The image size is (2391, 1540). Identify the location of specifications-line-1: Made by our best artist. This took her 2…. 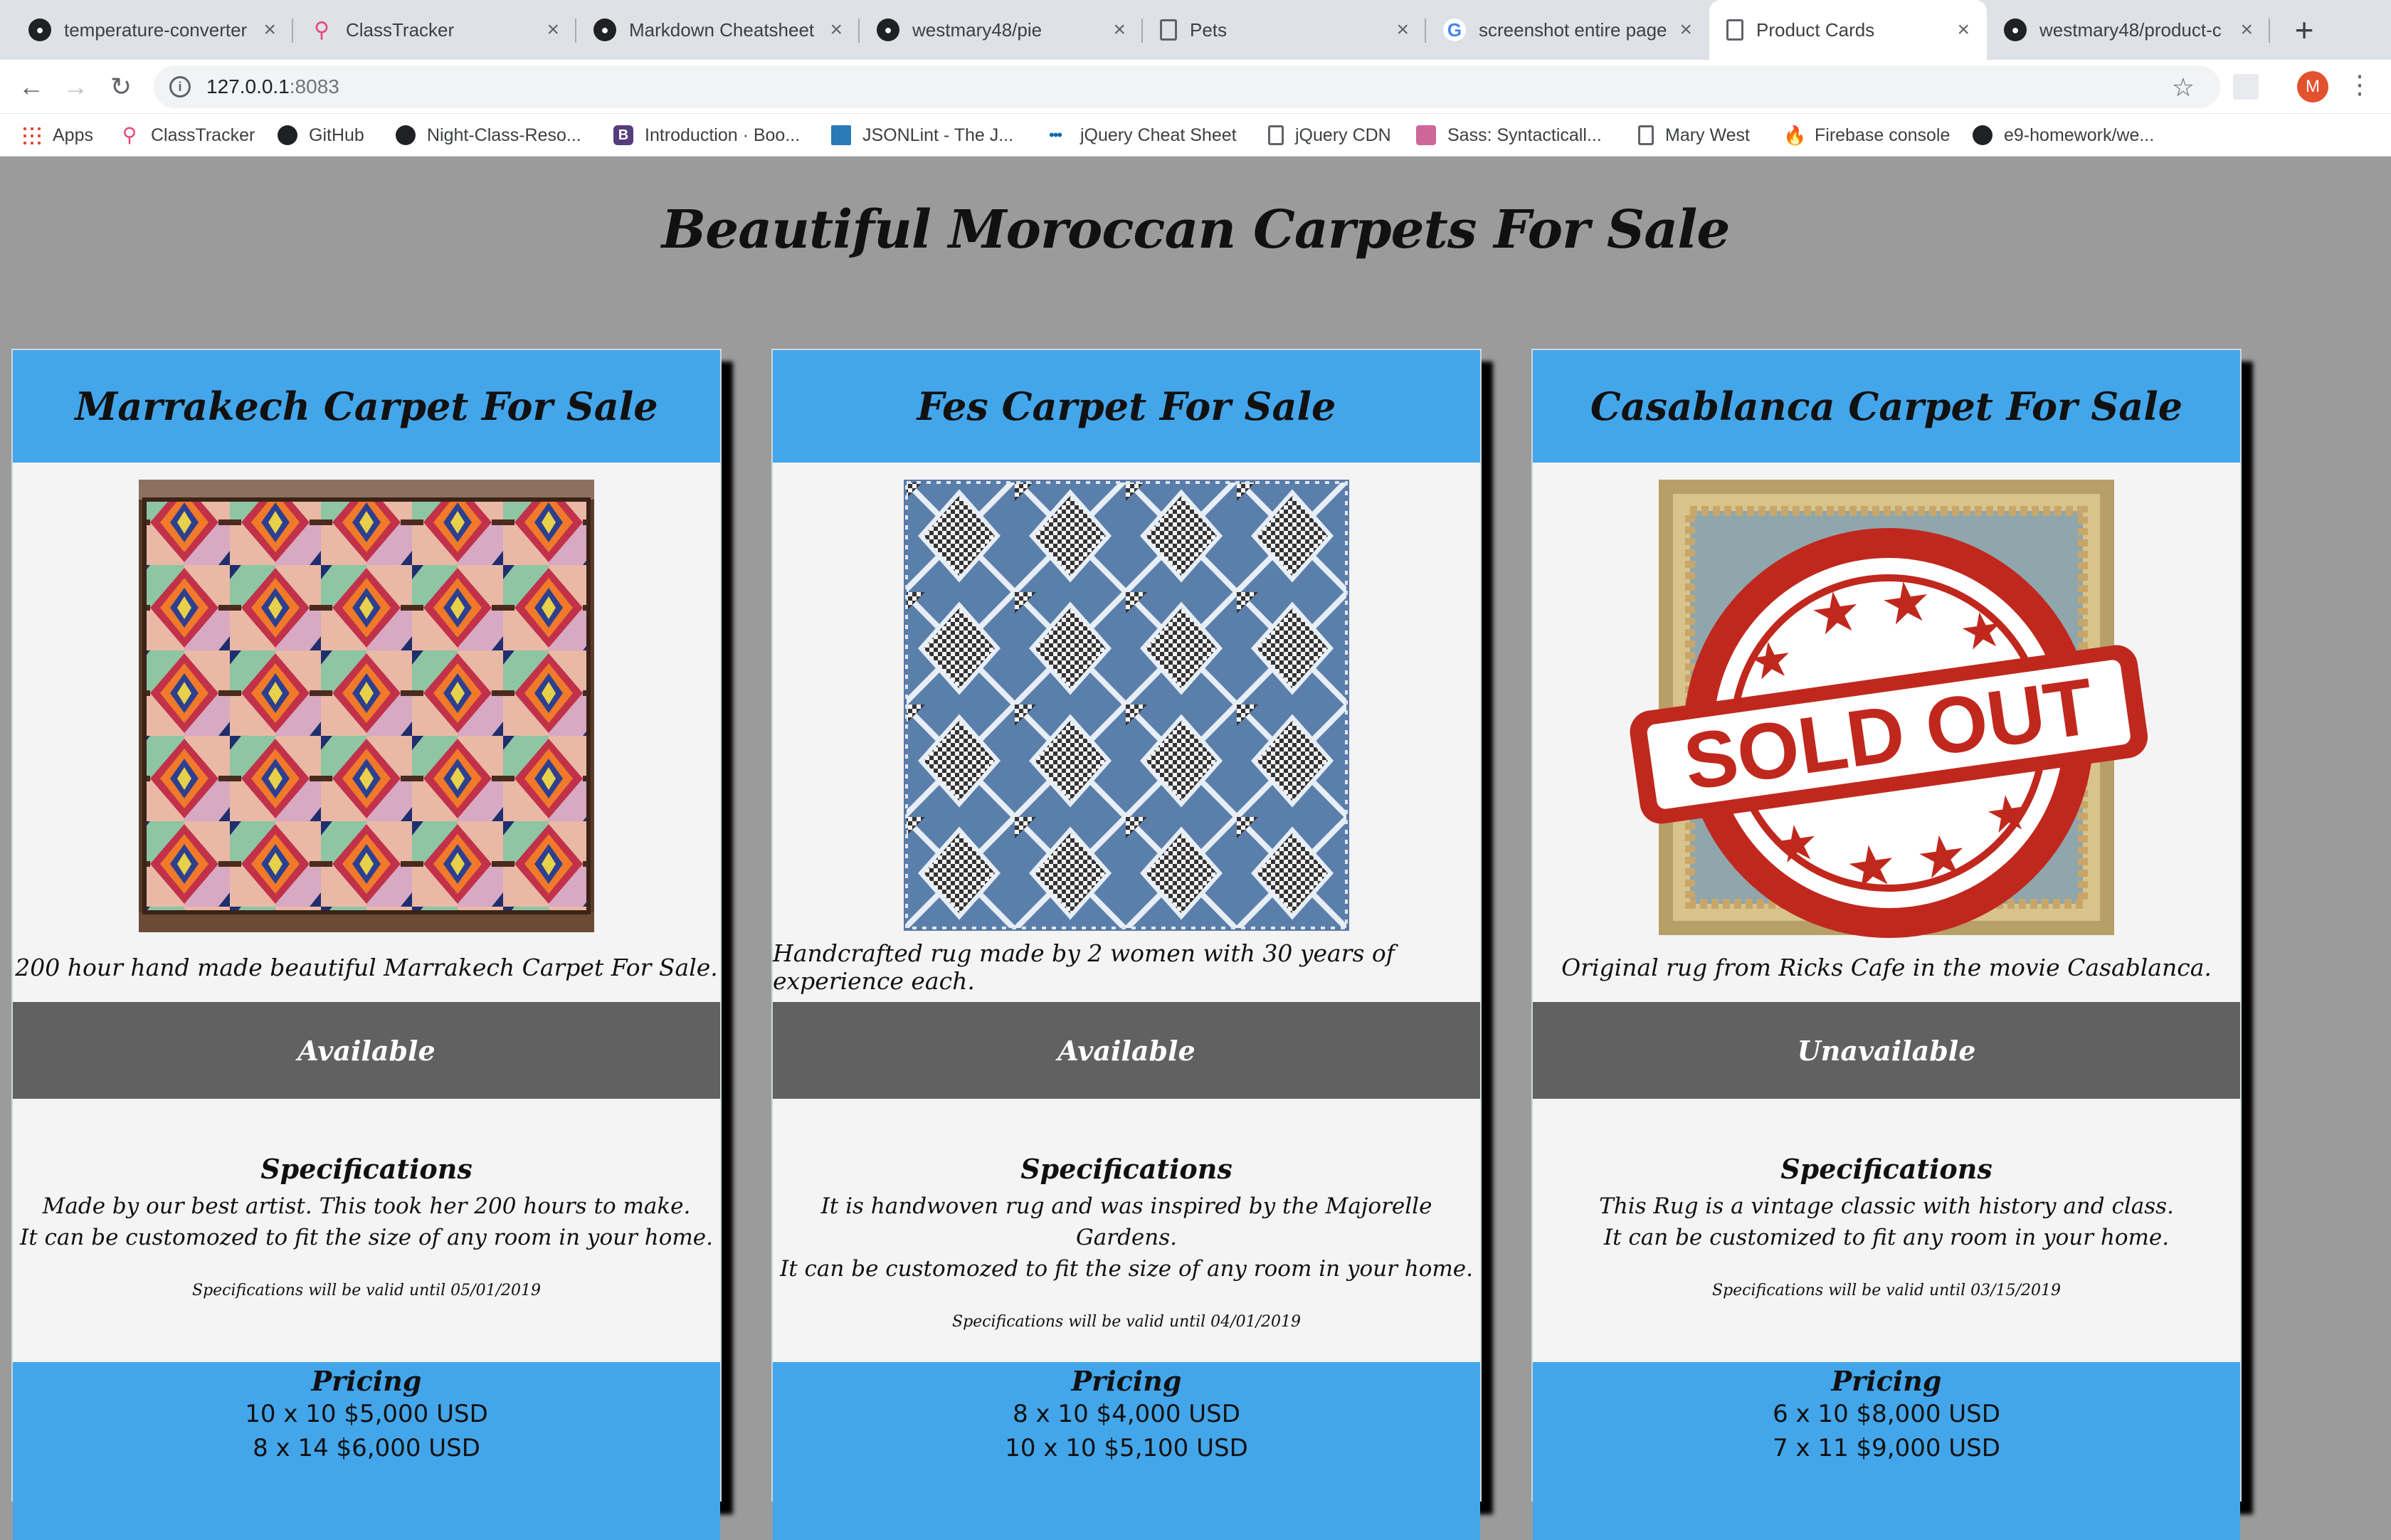
(367, 1206).